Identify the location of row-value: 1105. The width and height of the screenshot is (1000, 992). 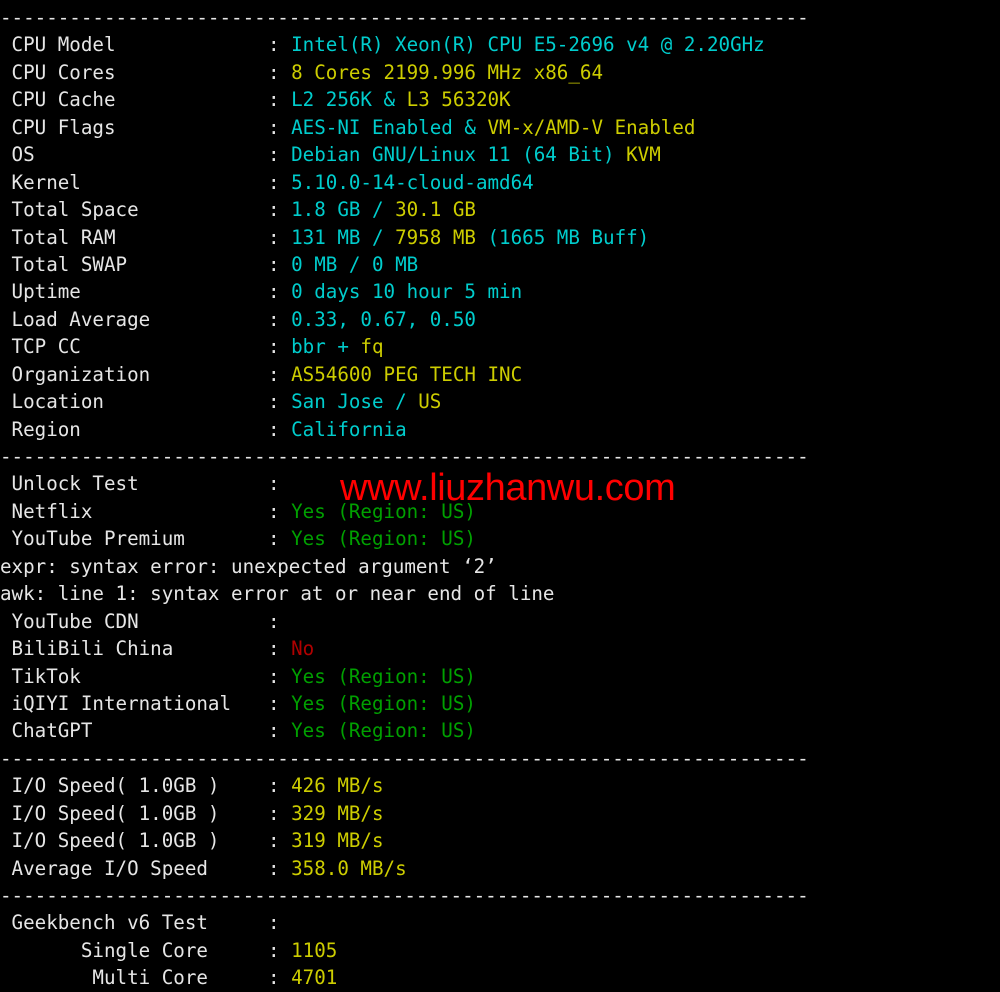
(314, 950).